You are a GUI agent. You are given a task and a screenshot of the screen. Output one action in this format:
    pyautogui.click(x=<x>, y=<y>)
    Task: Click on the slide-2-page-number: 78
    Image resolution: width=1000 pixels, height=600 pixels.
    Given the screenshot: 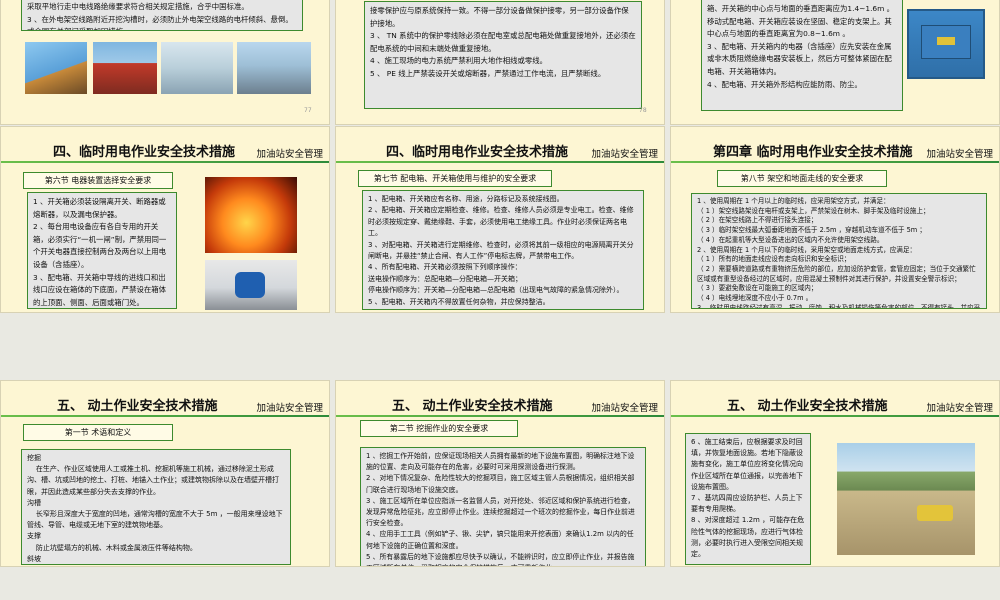 What is the action you would take?
    pyautogui.click(x=643, y=110)
    